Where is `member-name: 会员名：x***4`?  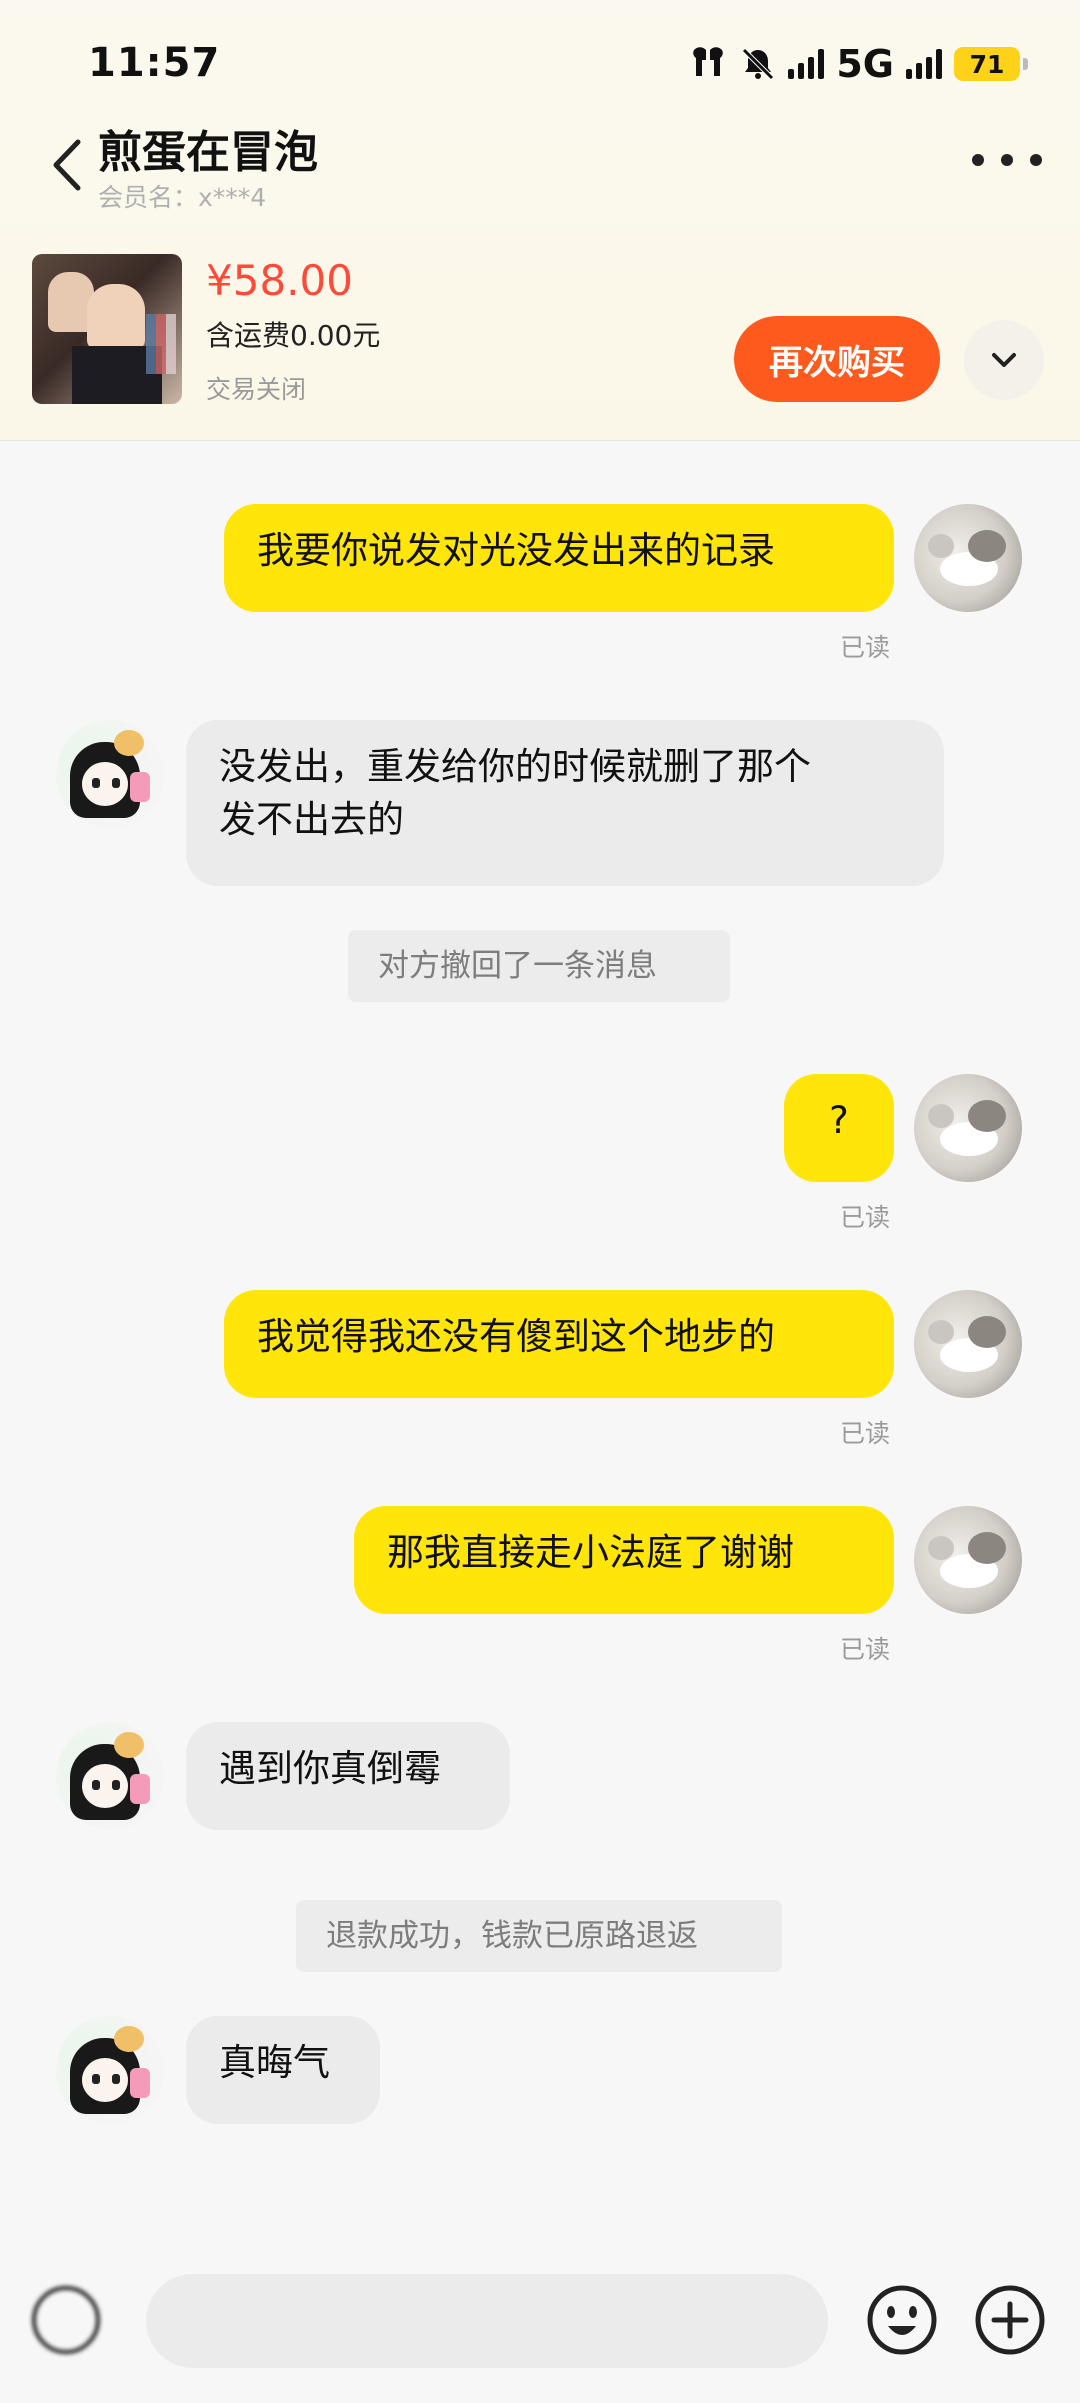 member-name: 会员名：x***4 is located at coordinates (182, 197).